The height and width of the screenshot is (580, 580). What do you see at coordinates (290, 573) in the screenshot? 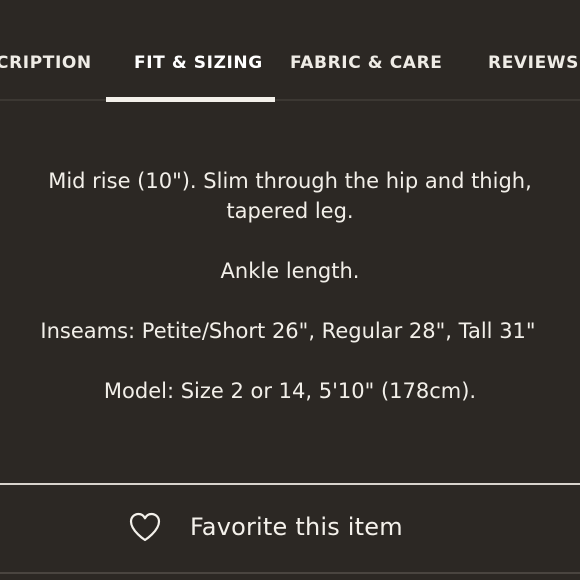
I see `bottom-divider` at bounding box center [290, 573].